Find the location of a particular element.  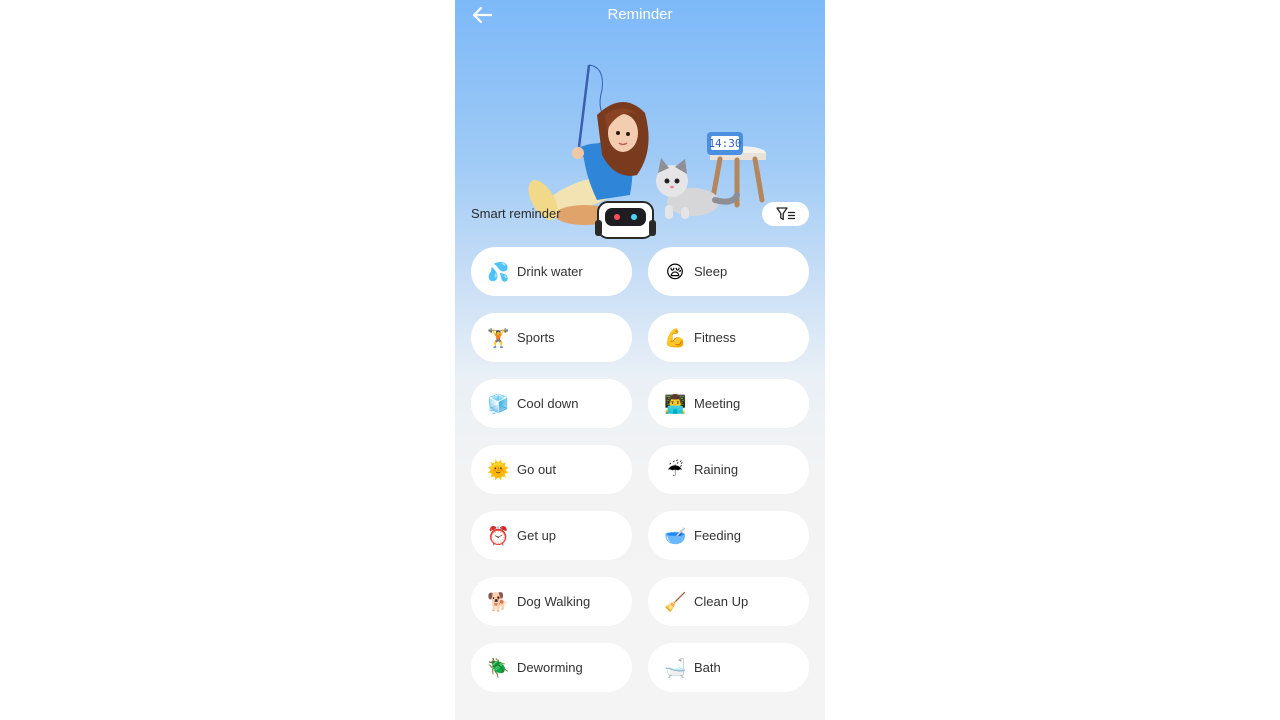

reminder-label: Clean Up is located at coordinates (721, 601).